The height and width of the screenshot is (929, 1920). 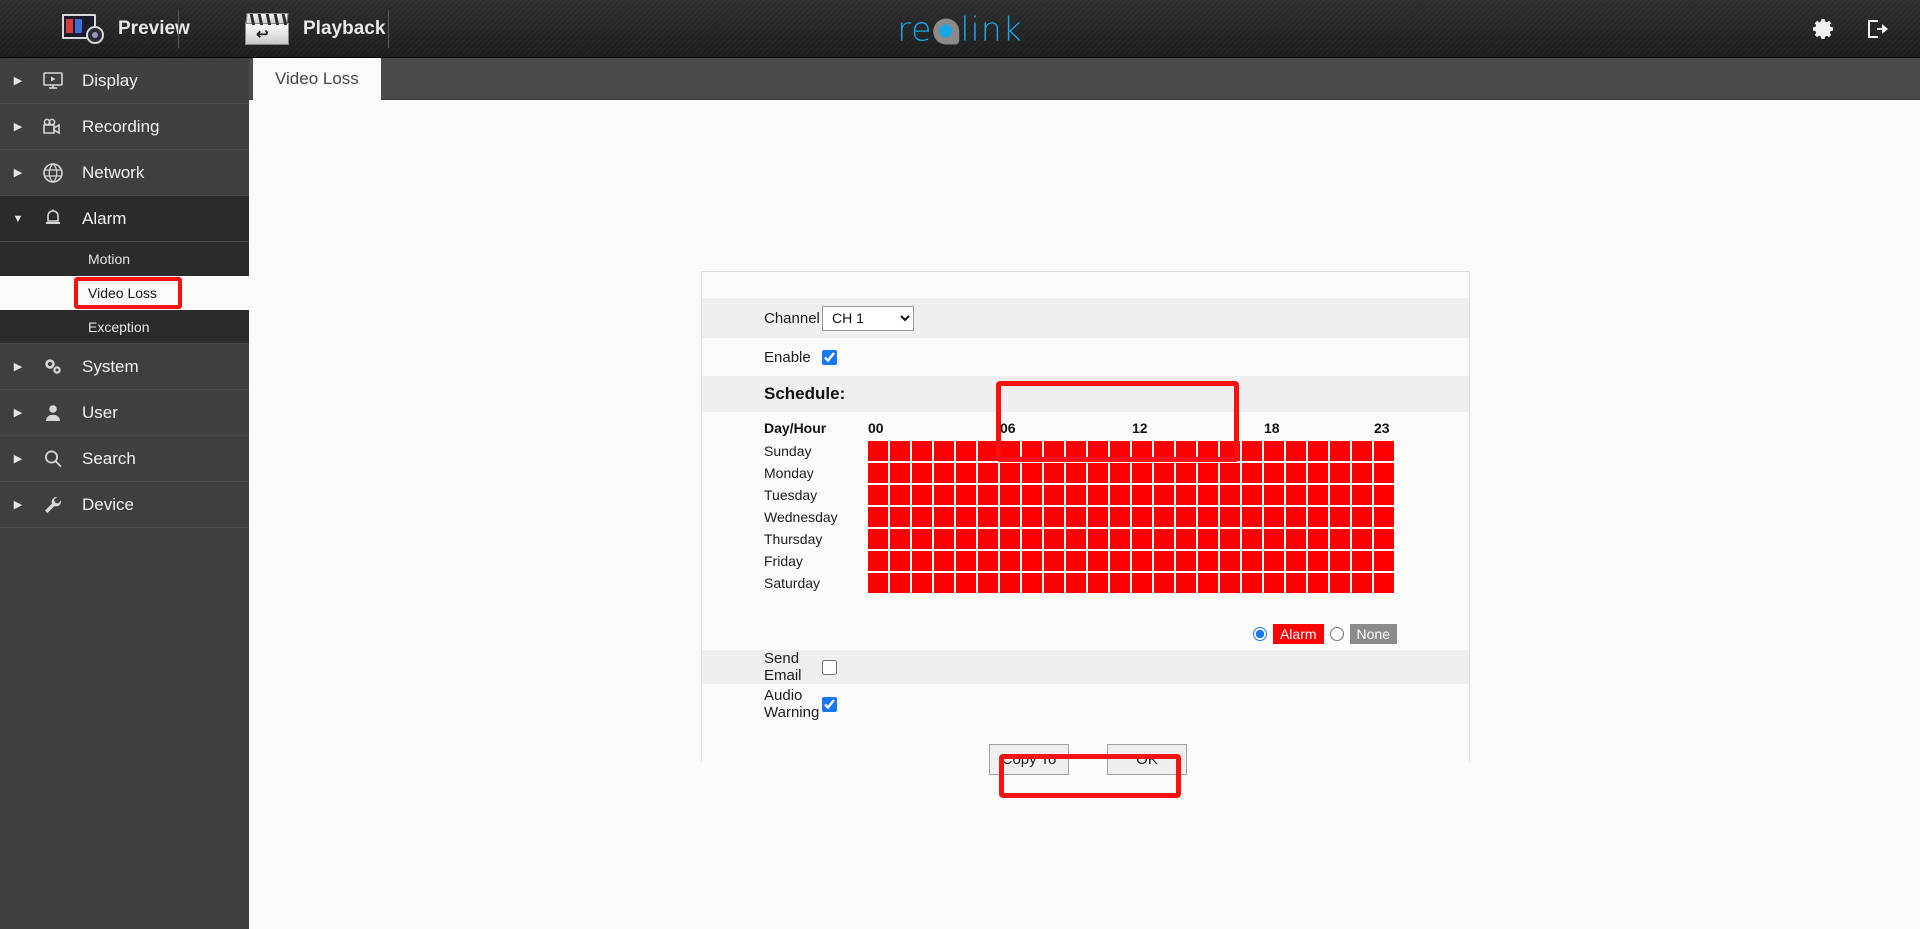 I want to click on ok-button: OK, so click(x=1147, y=759).